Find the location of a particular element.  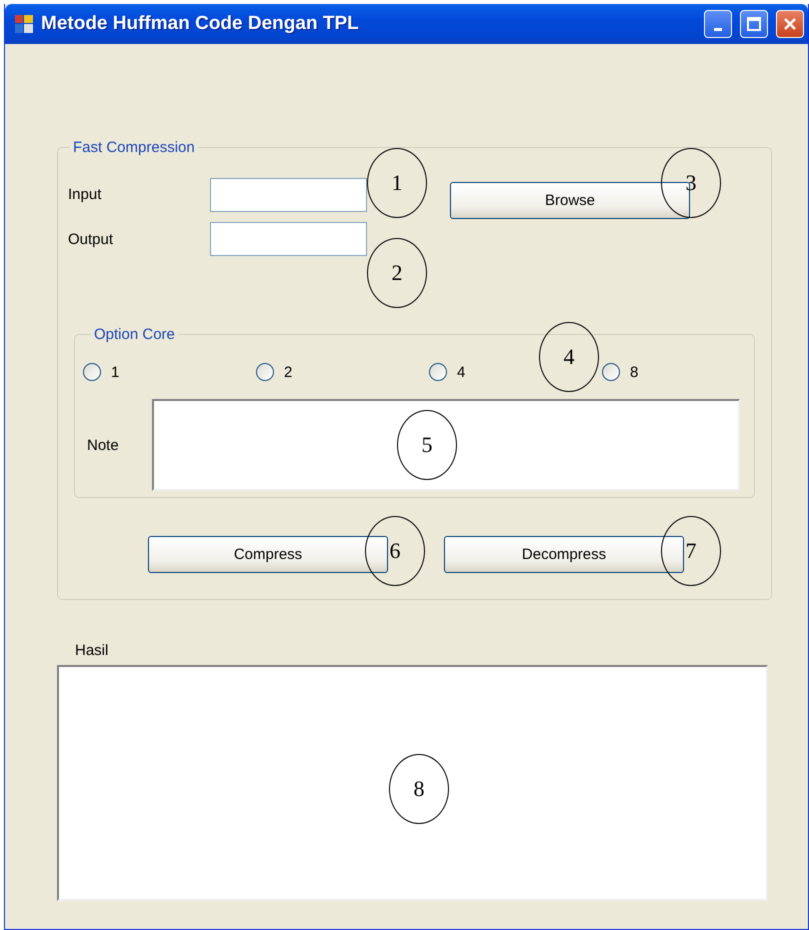

field-label: Hasil is located at coordinates (91, 650).